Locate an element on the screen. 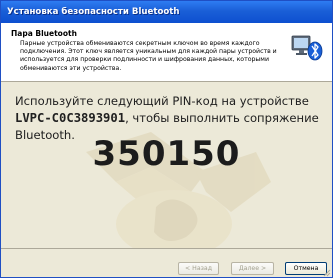  device-name: LVPC-C0C3893901 is located at coordinates (70, 118).